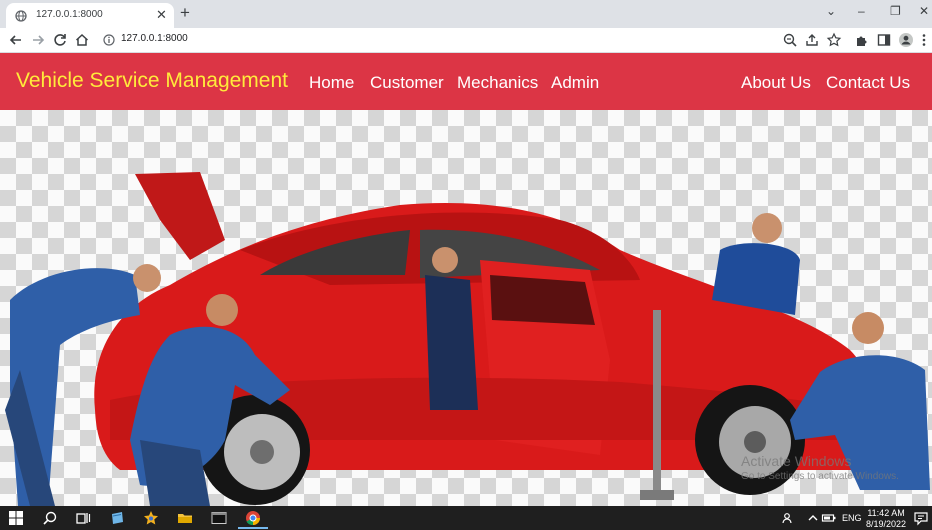  Describe the element at coordinates (466, 40) in the screenshot. I see `browser-toolbar: 127.0.0.1:8000` at that location.